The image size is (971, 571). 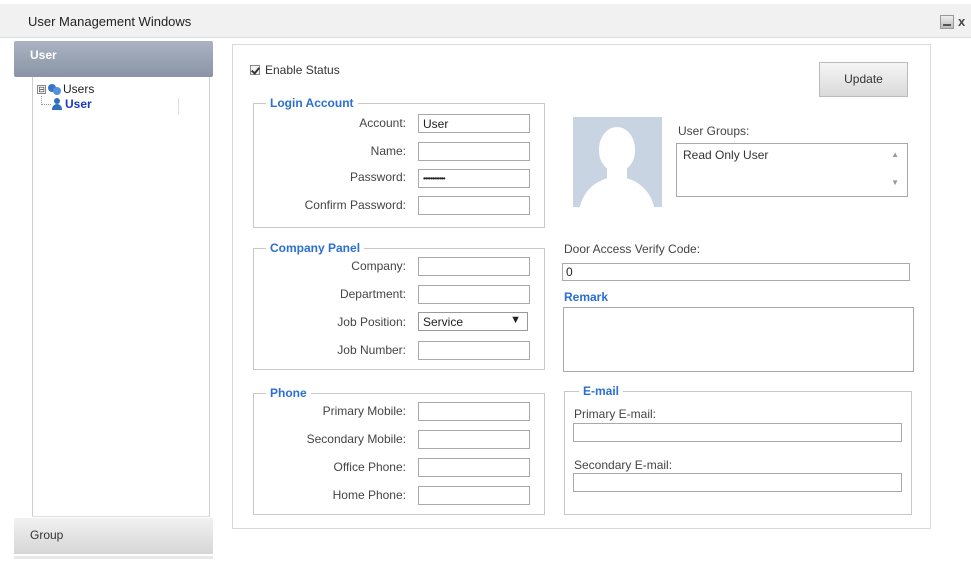 I want to click on enable-status-row: Enable Status, so click(x=295, y=70).